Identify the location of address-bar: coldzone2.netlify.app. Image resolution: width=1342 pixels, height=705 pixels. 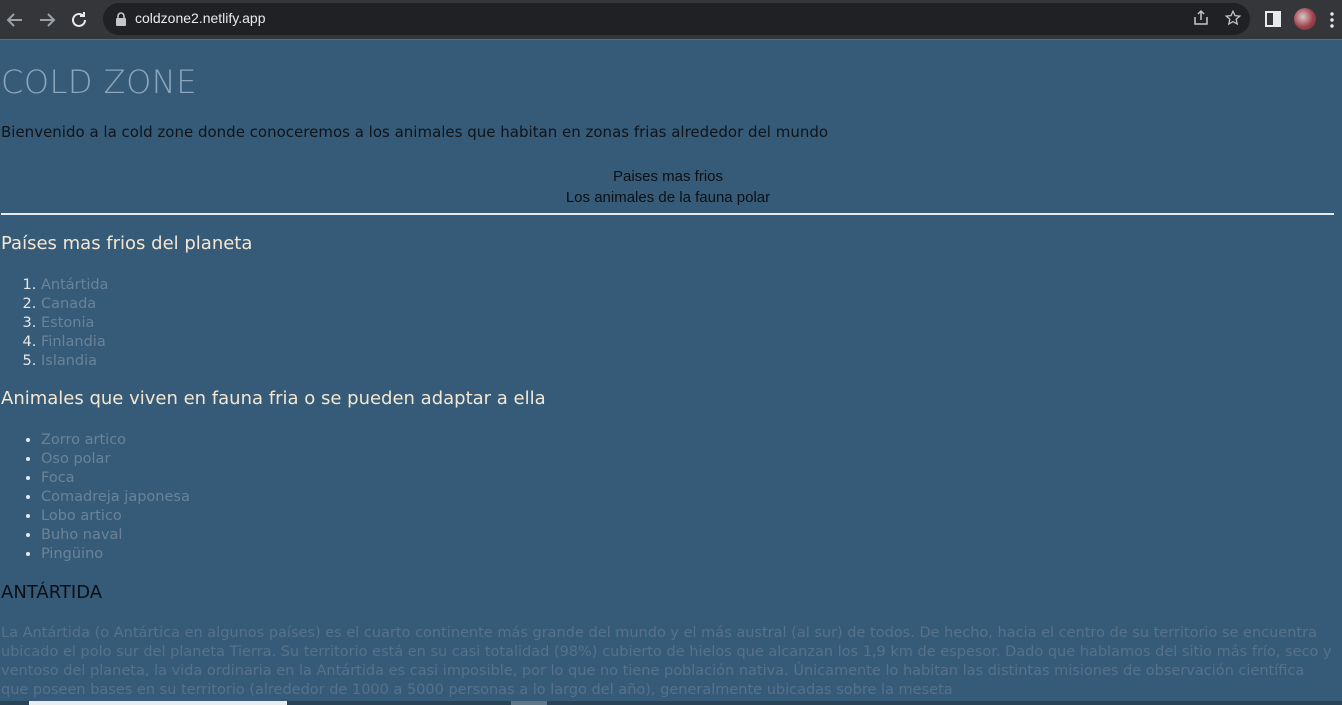
(676, 19).